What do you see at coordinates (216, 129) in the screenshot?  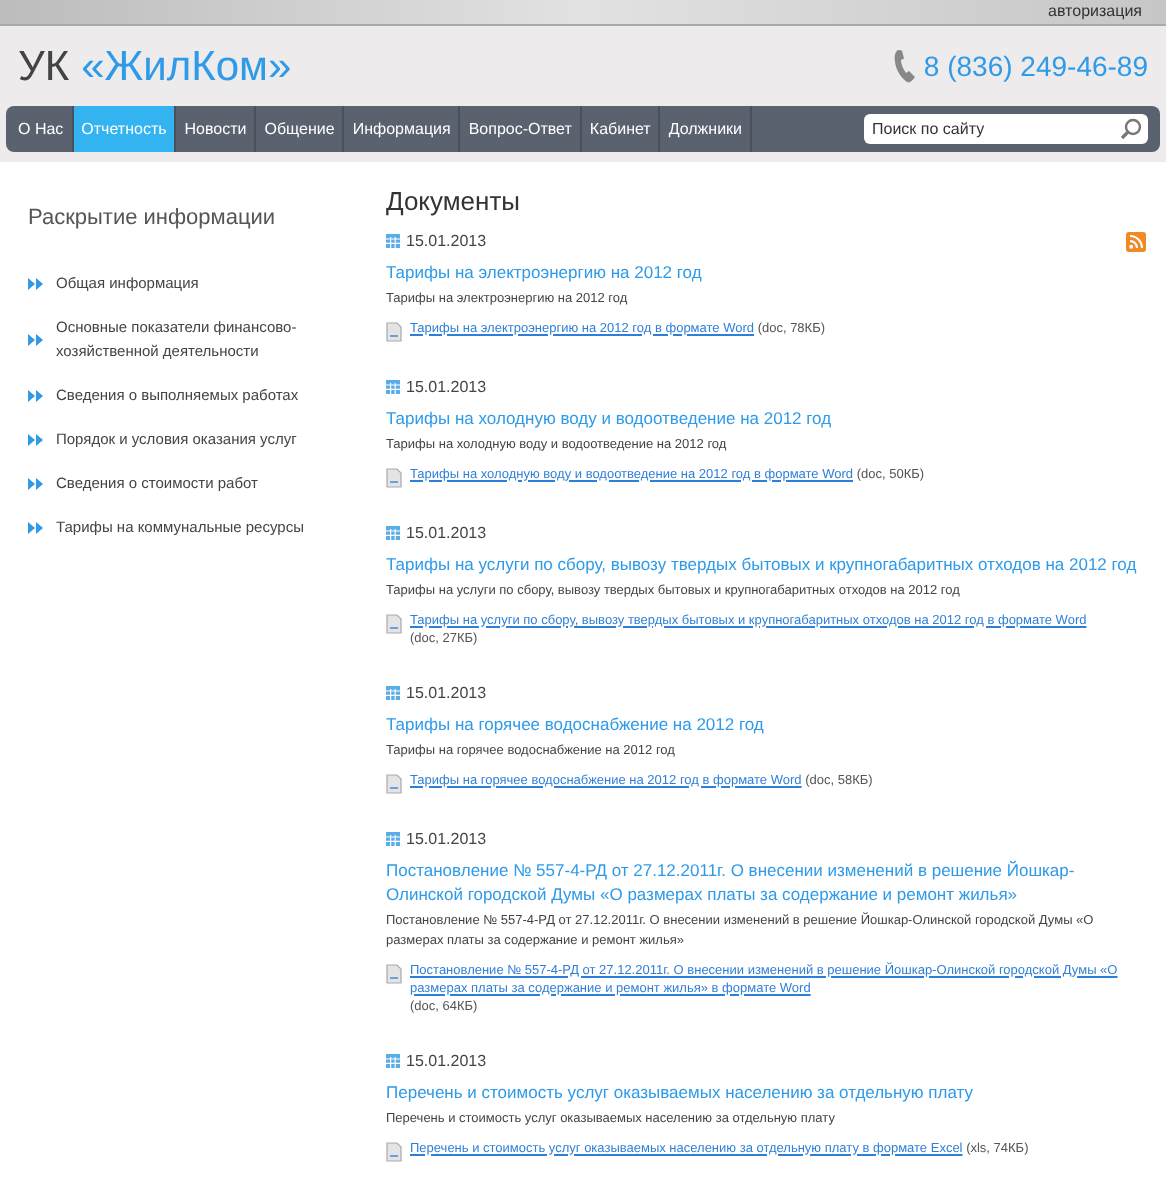 I see `nav-tab: Новости` at bounding box center [216, 129].